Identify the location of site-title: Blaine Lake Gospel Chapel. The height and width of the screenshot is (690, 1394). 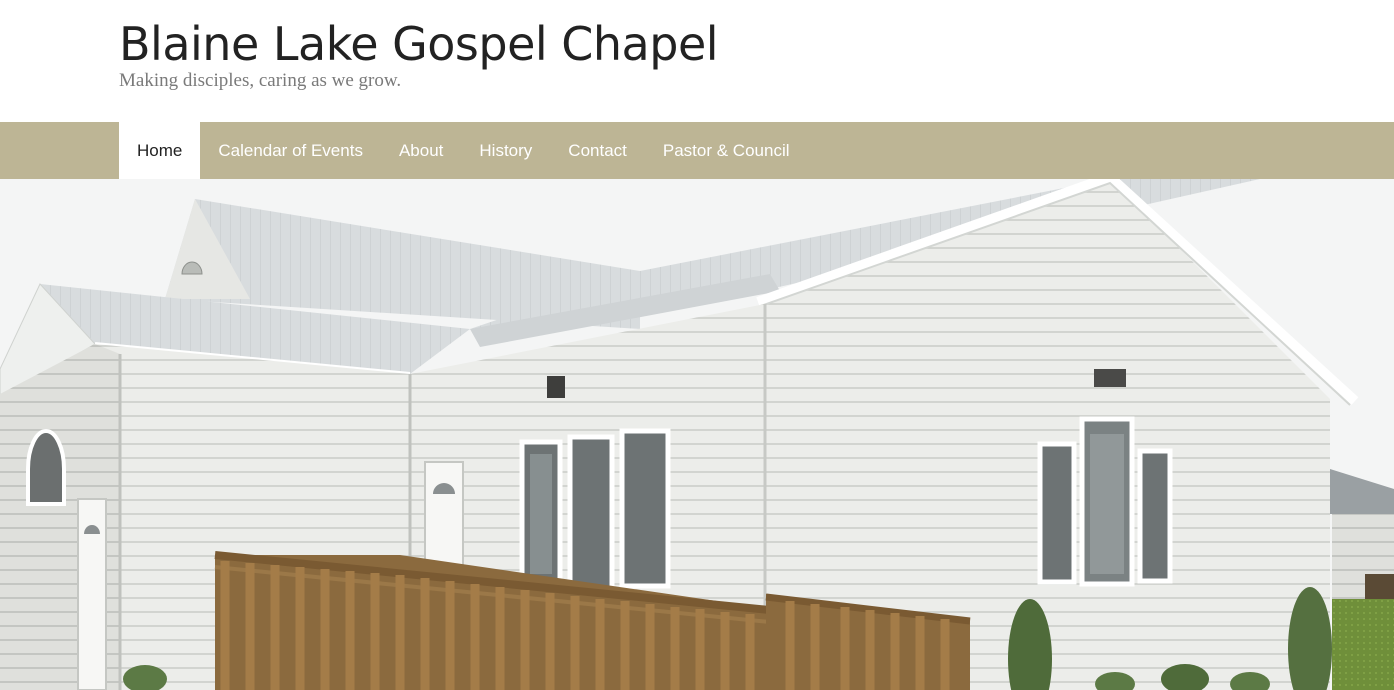
(419, 44).